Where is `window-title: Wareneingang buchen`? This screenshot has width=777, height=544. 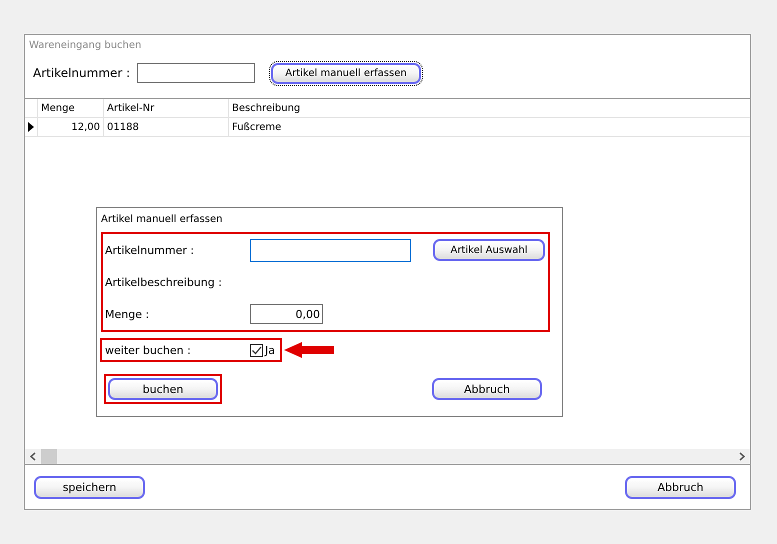 window-title: Wareneingang buchen is located at coordinates (85, 46).